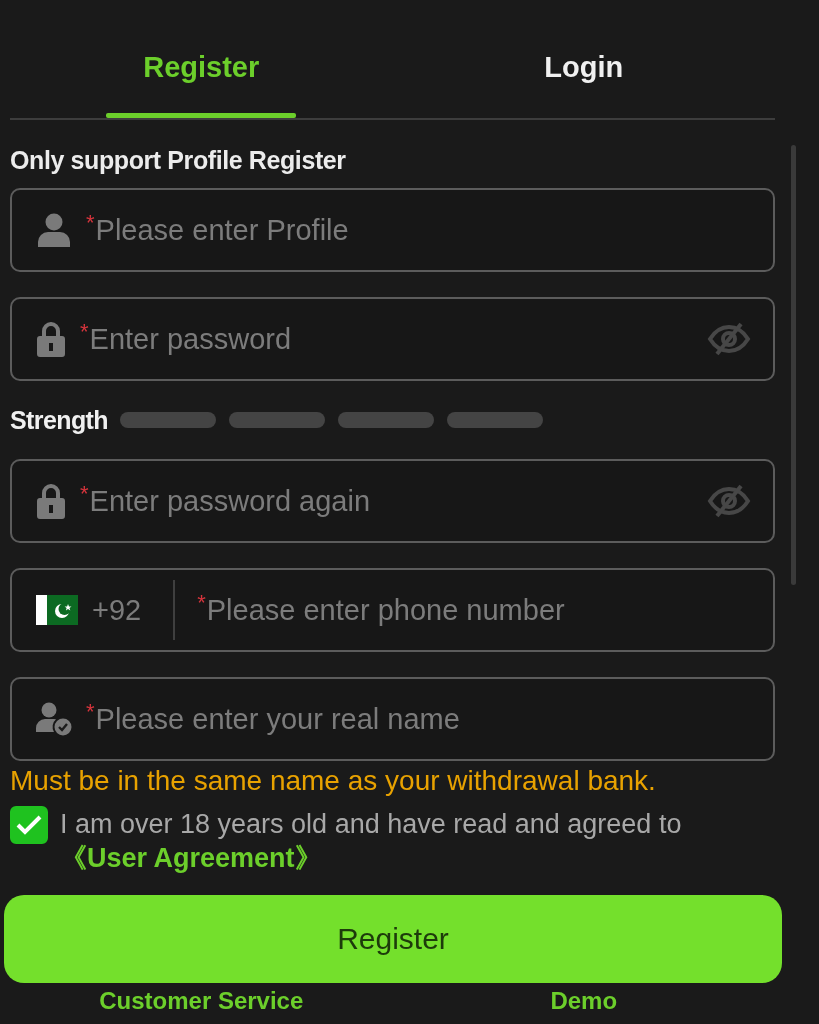 This screenshot has width=819, height=1024. Describe the element at coordinates (201, 59) in the screenshot. I see `tab: Register` at that location.